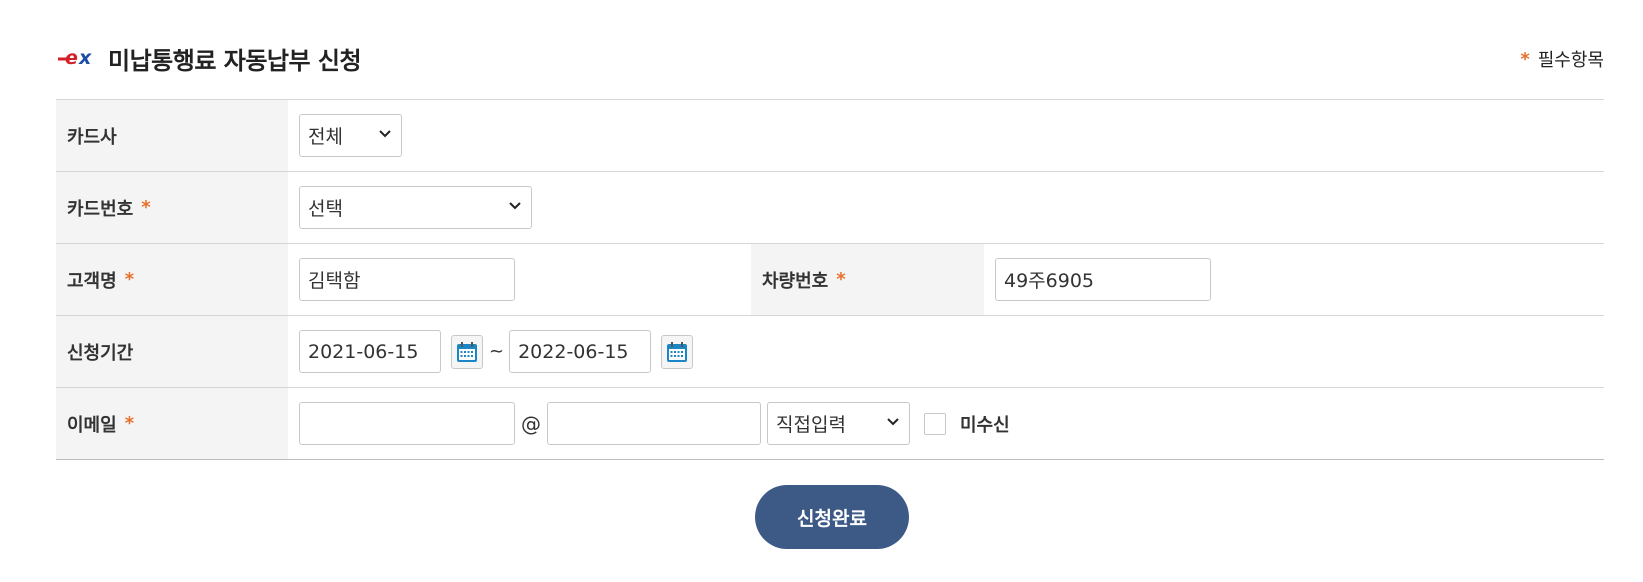  Describe the element at coordinates (654, 423) in the screenshot. I see `email-domain-input` at that location.